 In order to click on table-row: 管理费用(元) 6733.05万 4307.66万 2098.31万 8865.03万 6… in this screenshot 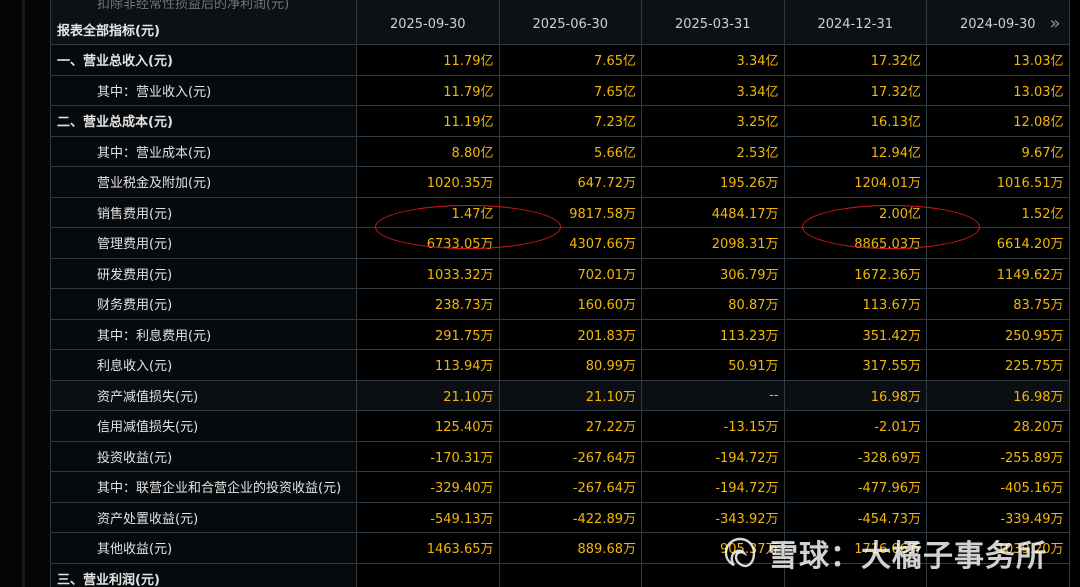, I will do `click(560, 243)`.